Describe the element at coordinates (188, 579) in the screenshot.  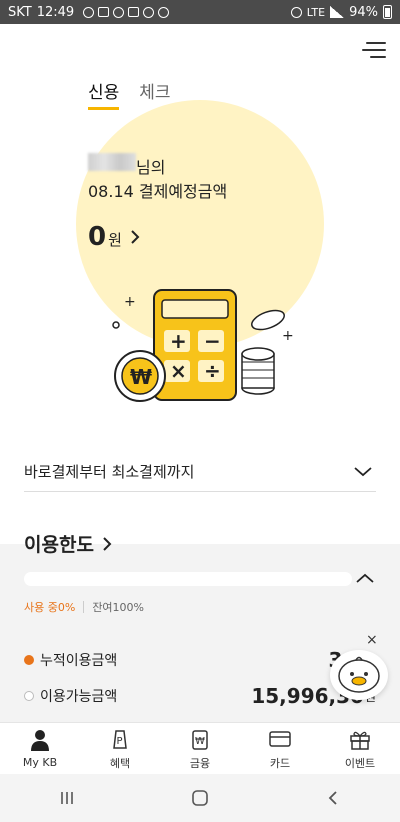
I see `limit-progress-bar` at that location.